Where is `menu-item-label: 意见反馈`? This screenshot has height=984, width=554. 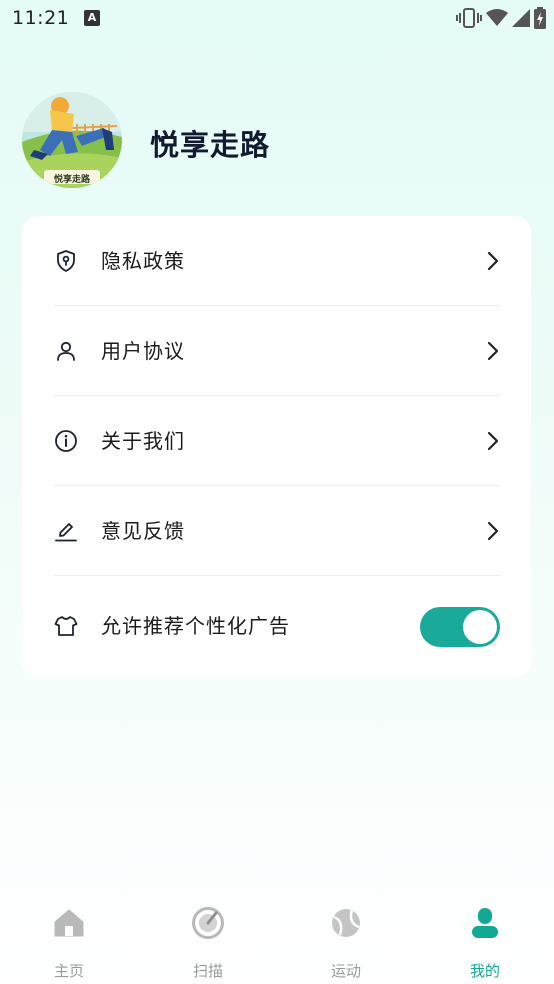
menu-item-label: 意见反馈 is located at coordinates (143, 531).